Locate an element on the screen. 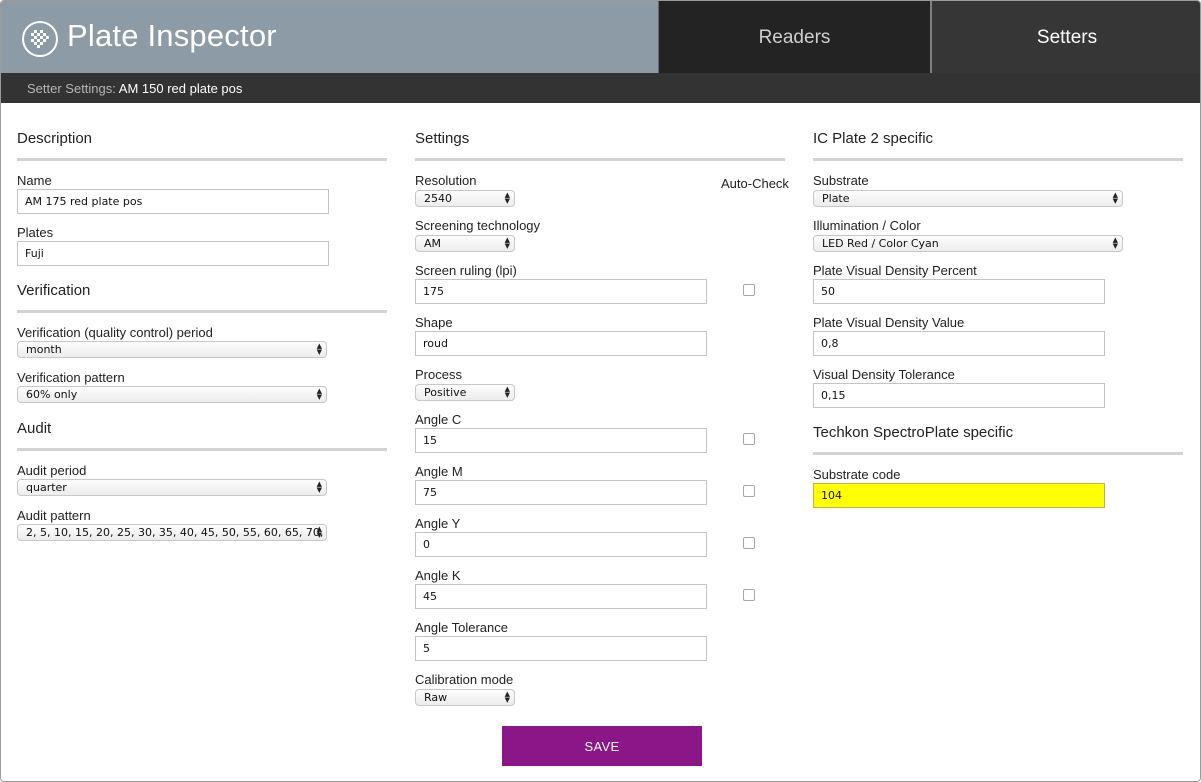  calibration-value: Raw is located at coordinates (436, 697).